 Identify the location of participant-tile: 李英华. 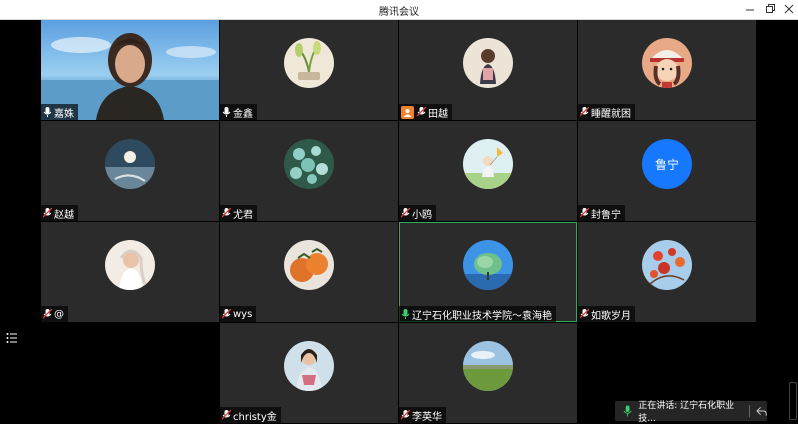
(488, 373).